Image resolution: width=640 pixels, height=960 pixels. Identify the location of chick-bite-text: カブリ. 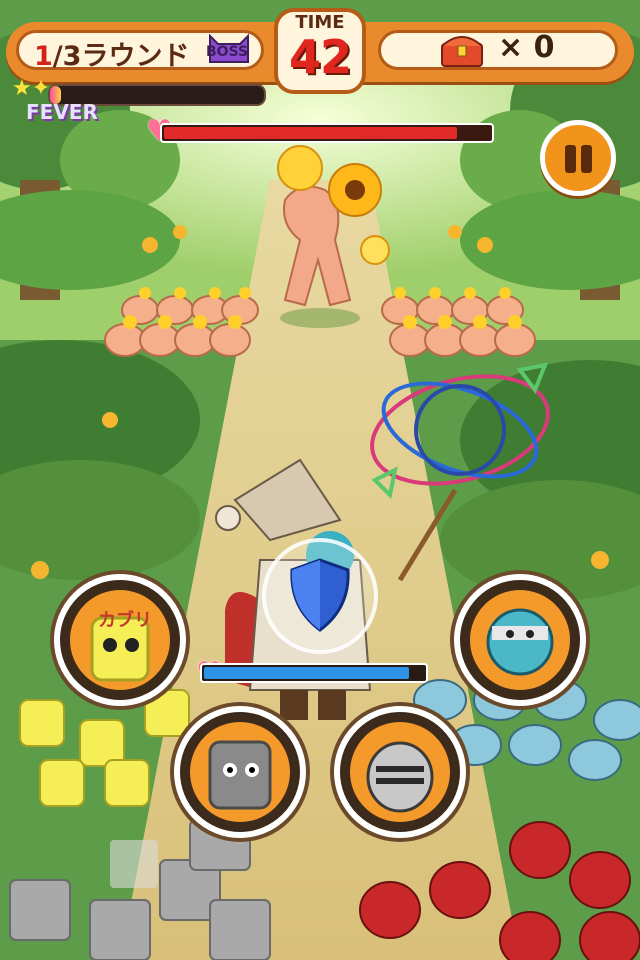
(125, 620).